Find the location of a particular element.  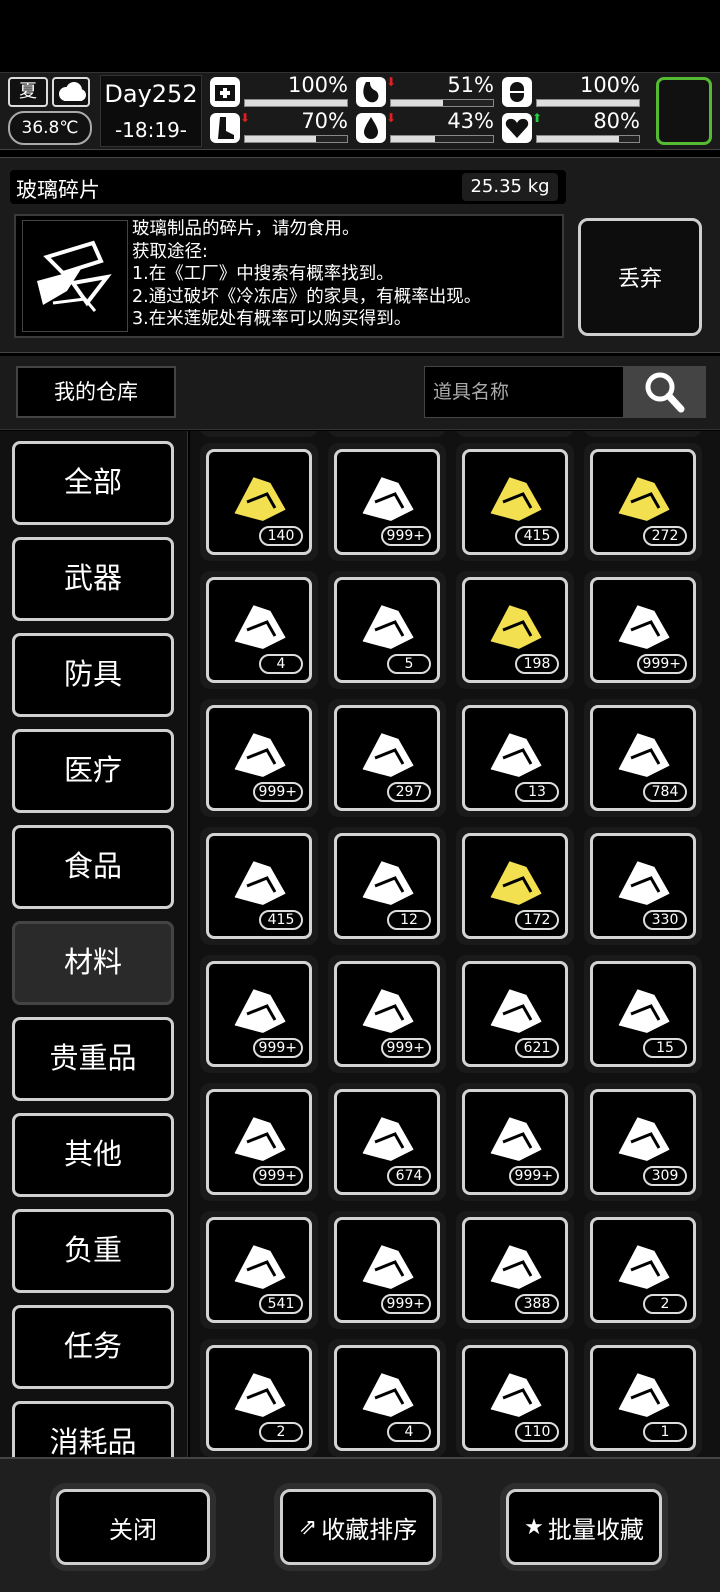

category-3: 医疗 is located at coordinates (93, 771).